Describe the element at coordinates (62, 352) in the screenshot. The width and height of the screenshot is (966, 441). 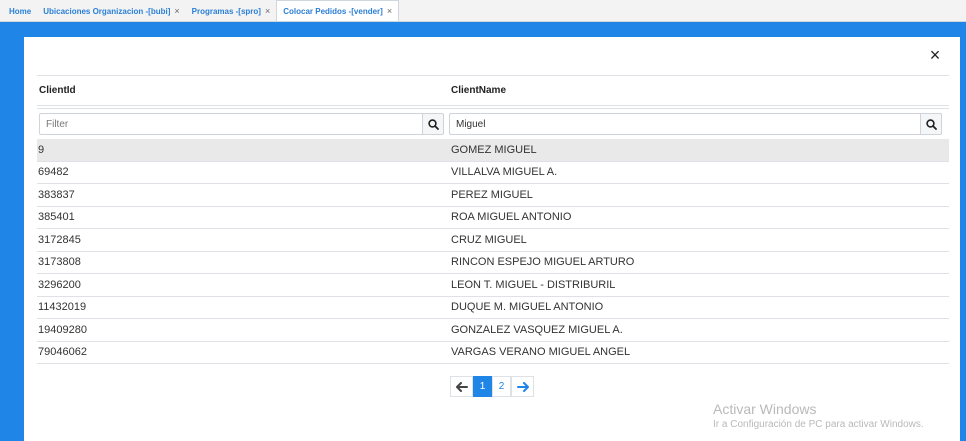
I see `client-id-cell: 79046062` at that location.